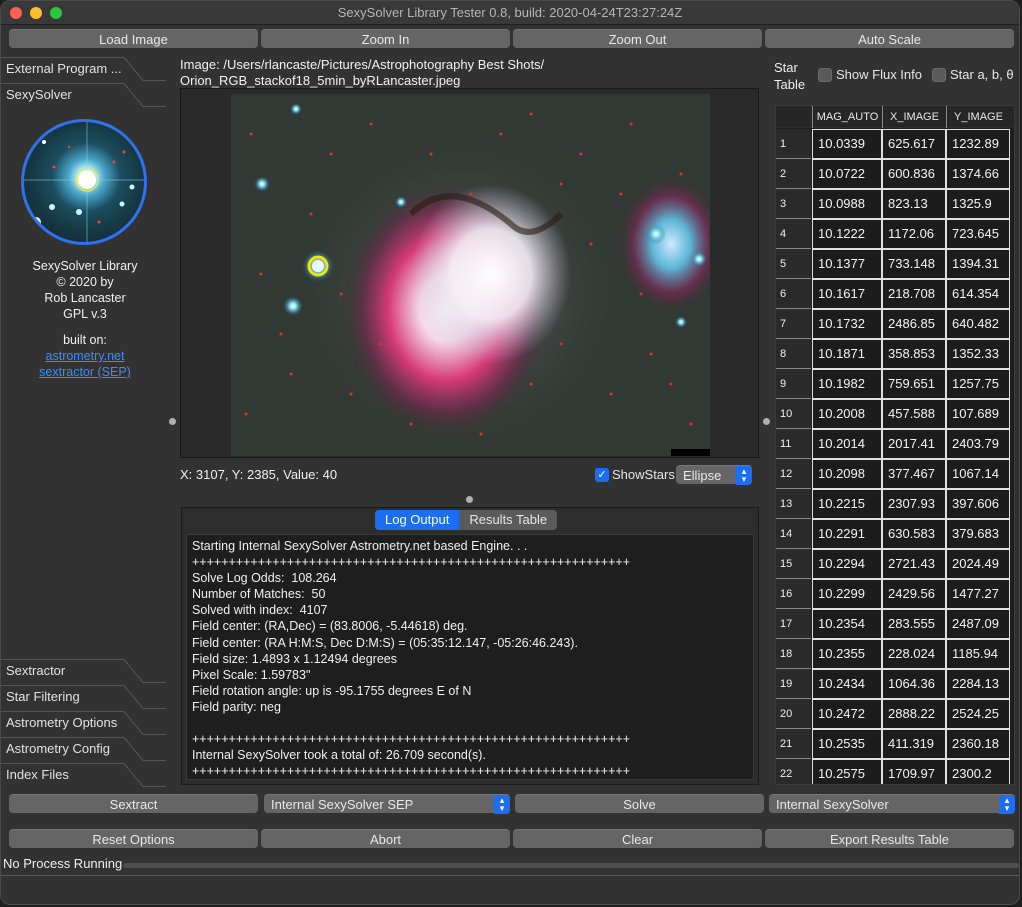 The image size is (1022, 907). Describe the element at coordinates (793, 324) in the screenshot. I see `row-number: 7` at that location.